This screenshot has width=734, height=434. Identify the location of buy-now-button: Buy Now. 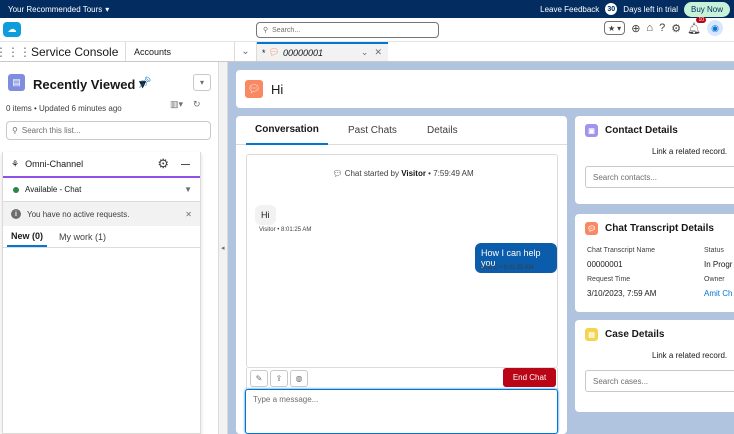
(706, 9).